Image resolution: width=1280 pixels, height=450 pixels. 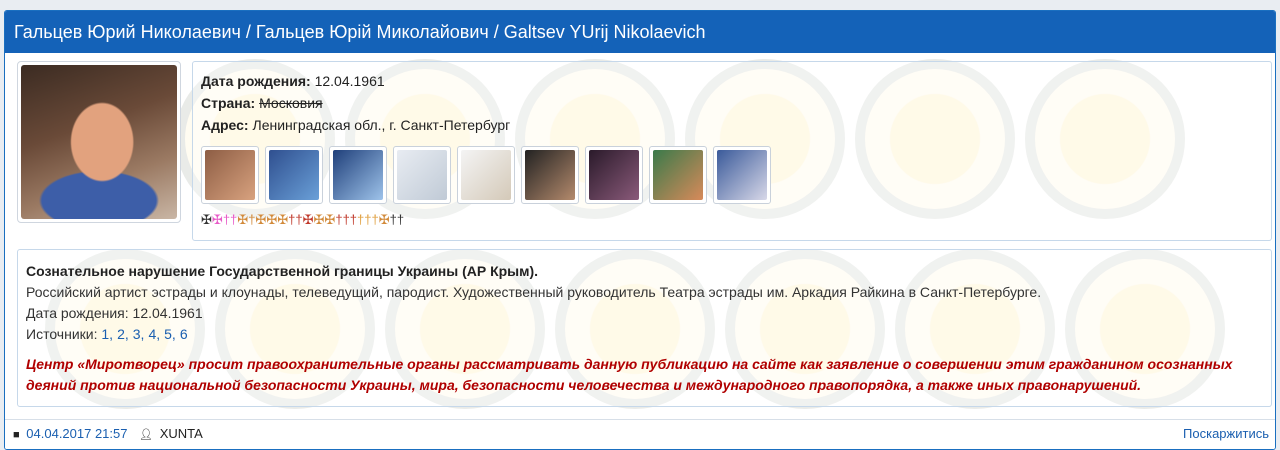 I want to click on author: 👤︎ XUNTA, so click(x=171, y=433).